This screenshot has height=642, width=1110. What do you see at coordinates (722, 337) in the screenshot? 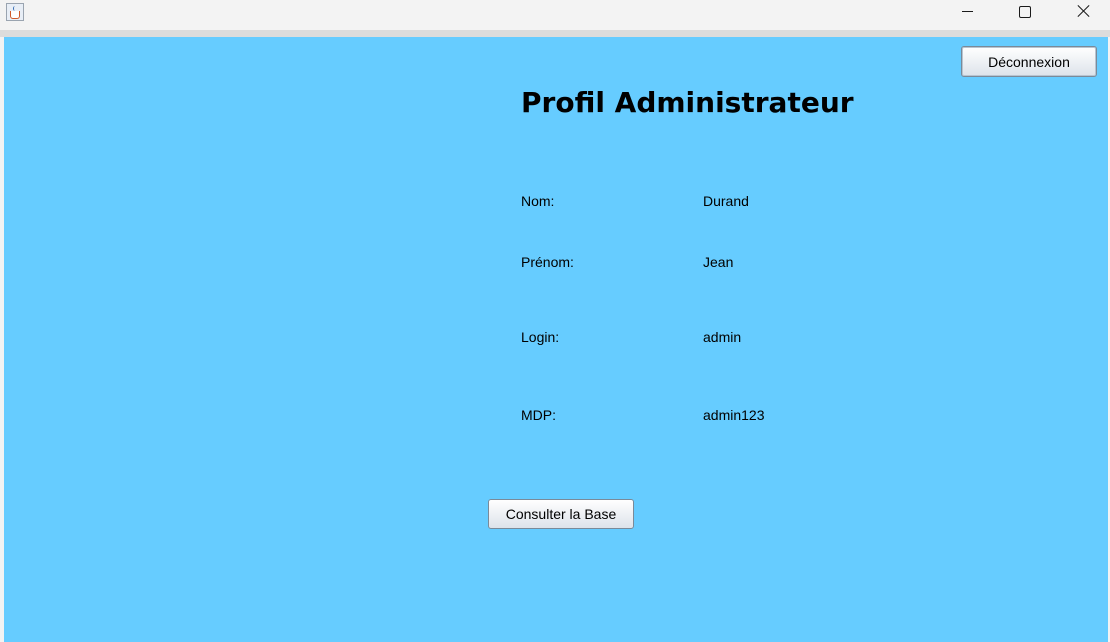
I see `login-value: admin` at bounding box center [722, 337].